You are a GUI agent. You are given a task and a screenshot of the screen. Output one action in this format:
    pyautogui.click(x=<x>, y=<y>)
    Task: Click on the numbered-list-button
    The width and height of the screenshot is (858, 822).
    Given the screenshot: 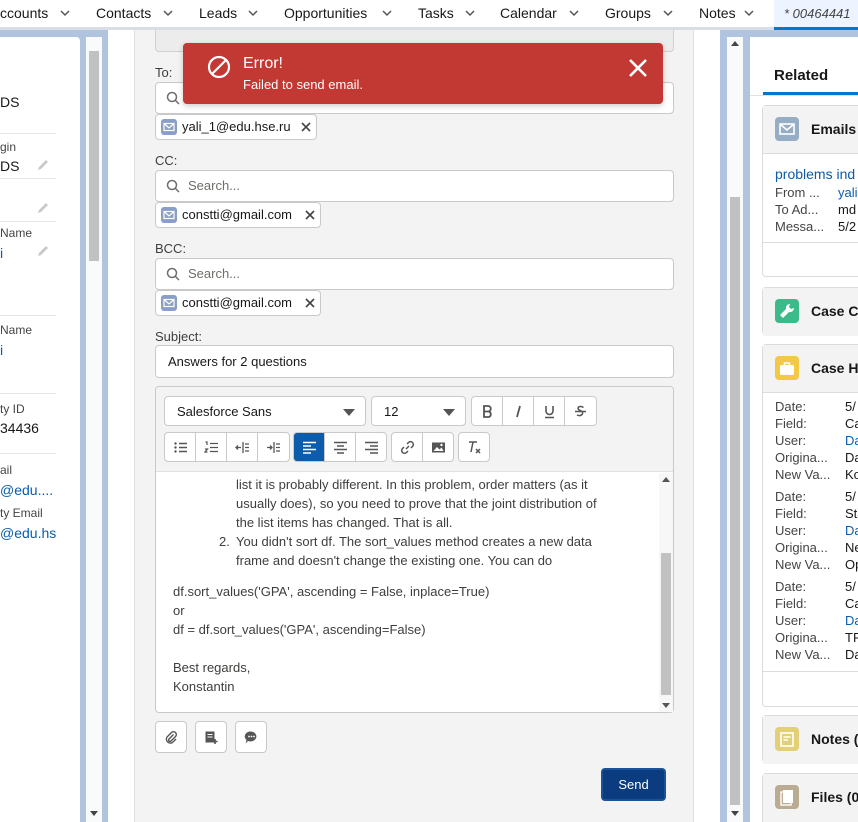 What is the action you would take?
    pyautogui.click(x=211, y=447)
    